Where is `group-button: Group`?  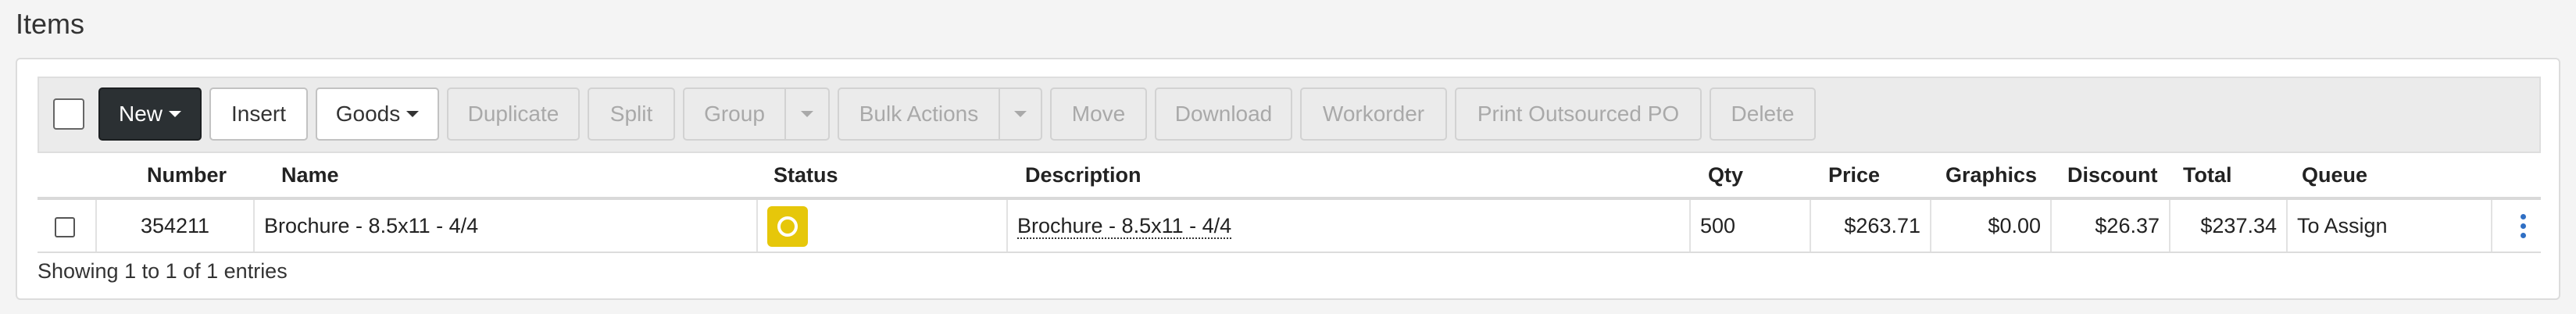
group-button: Group is located at coordinates (735, 114).